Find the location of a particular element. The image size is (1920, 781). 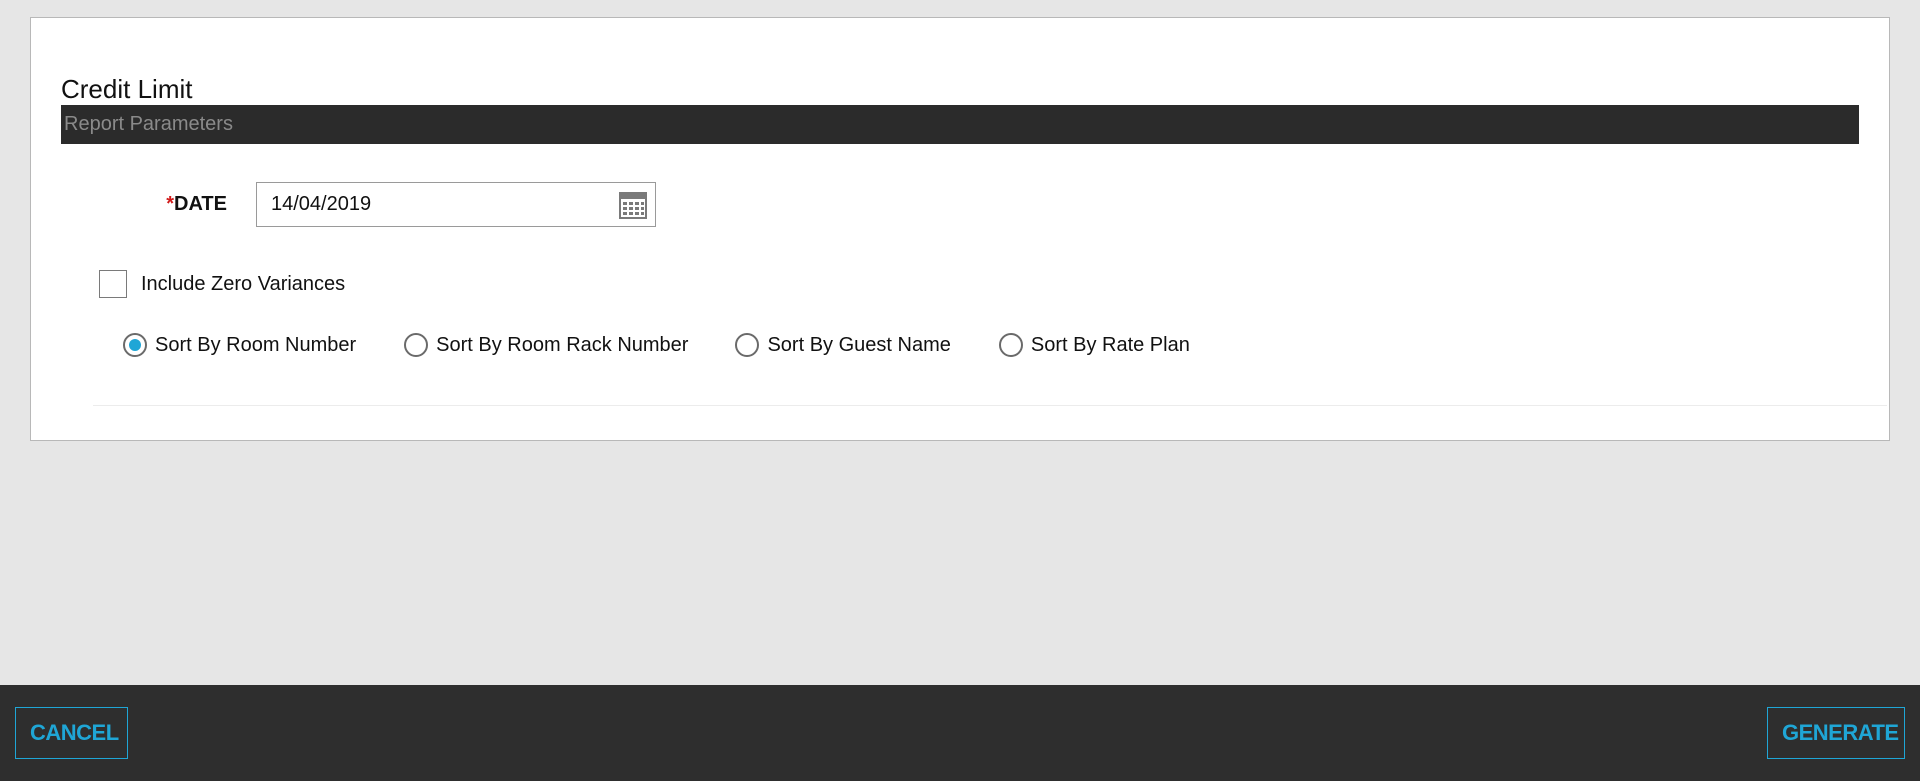

sort-by-room-number-option: Sort By Room Number is located at coordinates (239, 345).